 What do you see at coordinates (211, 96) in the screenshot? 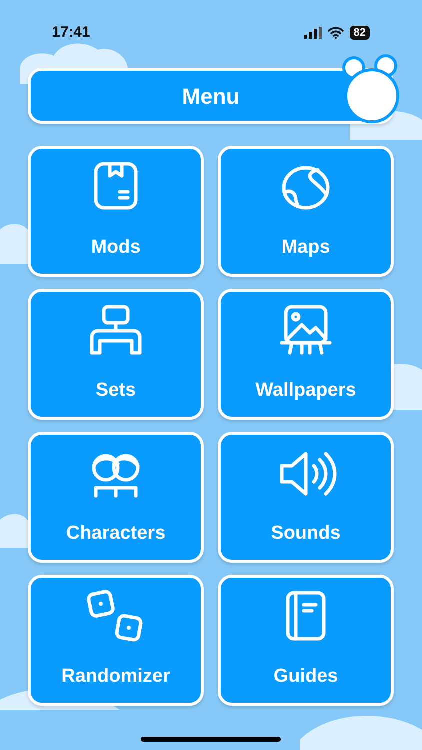
I see `header-title: Menu` at bounding box center [211, 96].